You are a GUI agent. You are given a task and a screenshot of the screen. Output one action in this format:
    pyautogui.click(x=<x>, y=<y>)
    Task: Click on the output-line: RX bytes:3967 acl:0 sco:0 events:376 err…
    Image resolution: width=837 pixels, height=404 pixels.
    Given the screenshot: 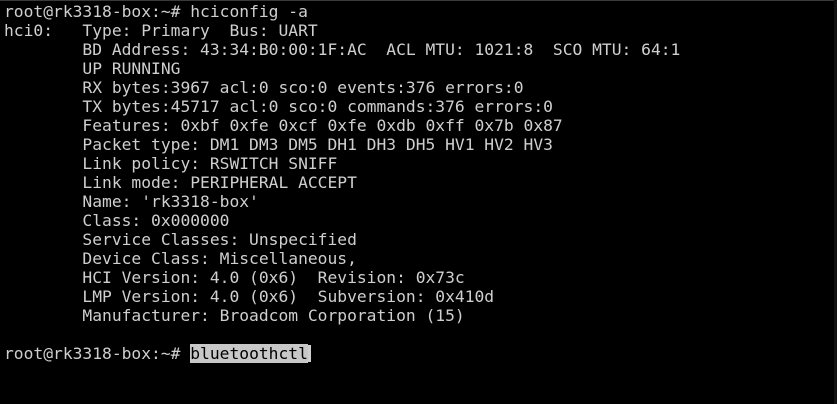 What is the action you would take?
    pyautogui.click(x=264, y=87)
    